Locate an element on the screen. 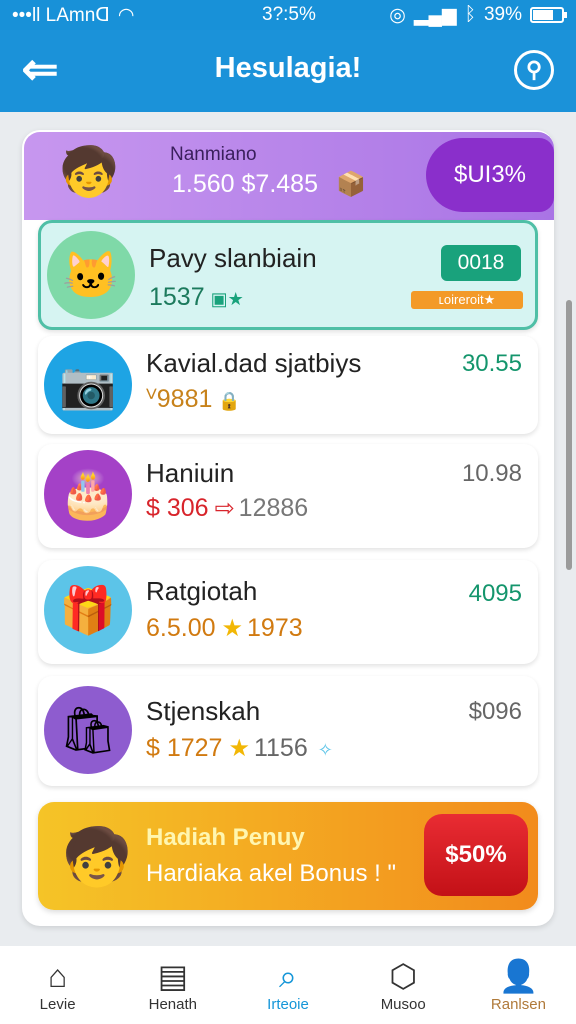  summary-amount: 1.560 $7.485 is located at coordinates (245, 184).